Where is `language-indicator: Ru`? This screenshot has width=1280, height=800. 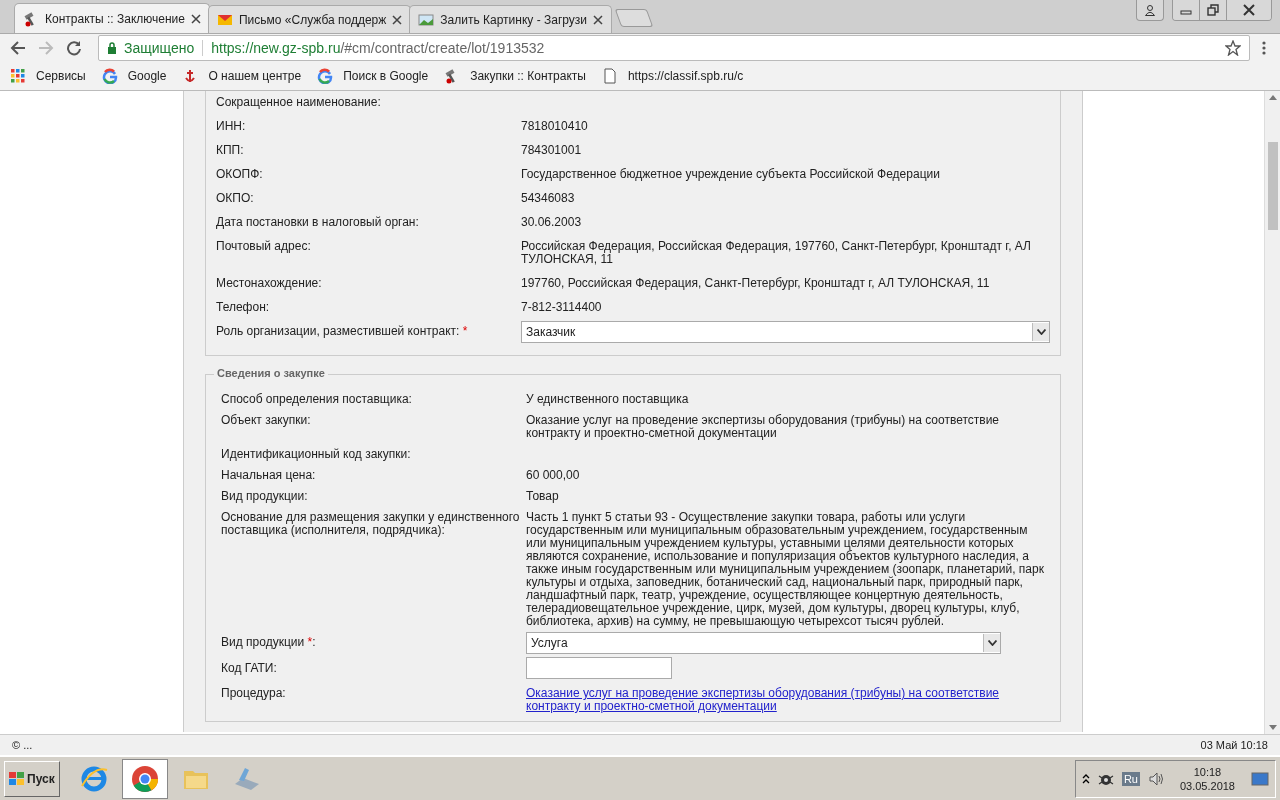
language-indicator: Ru is located at coordinates (1130, 778).